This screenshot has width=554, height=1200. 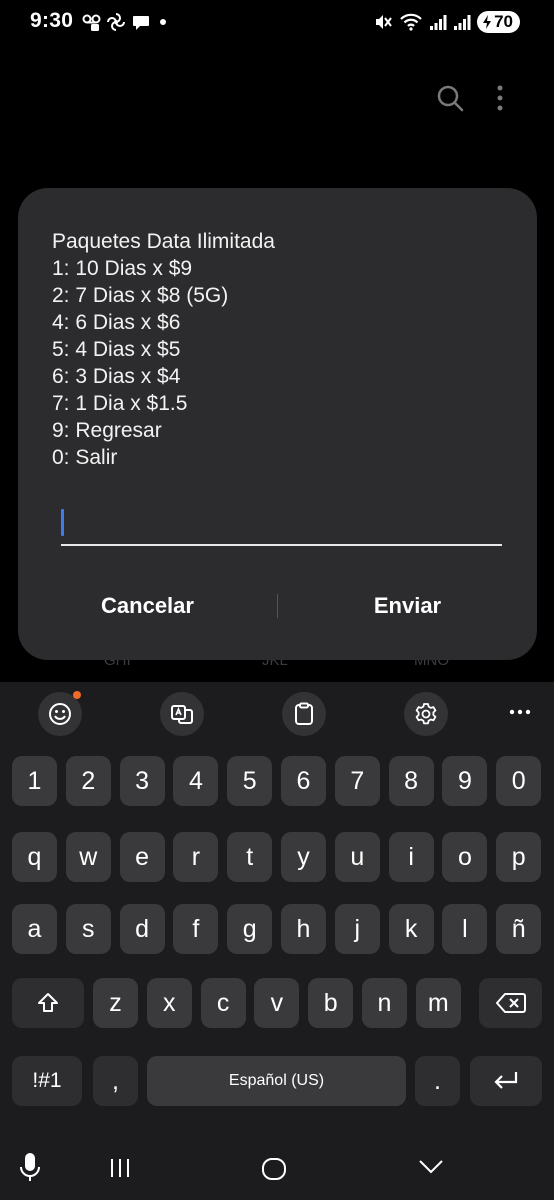 What do you see at coordinates (141, 23) in the screenshot?
I see `chat-bubble-icon` at bounding box center [141, 23].